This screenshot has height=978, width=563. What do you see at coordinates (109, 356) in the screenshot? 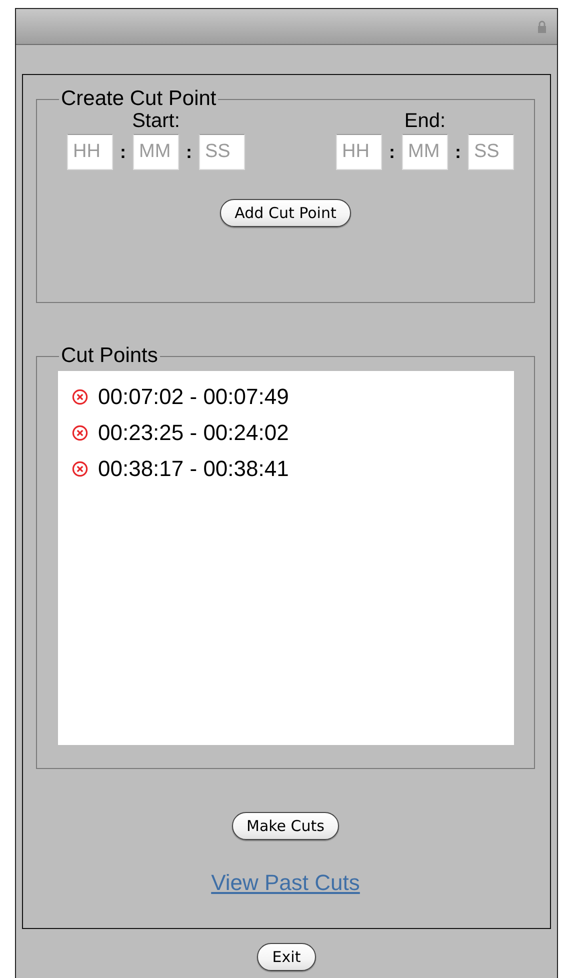
I see `group-title: Cut Points` at bounding box center [109, 356].